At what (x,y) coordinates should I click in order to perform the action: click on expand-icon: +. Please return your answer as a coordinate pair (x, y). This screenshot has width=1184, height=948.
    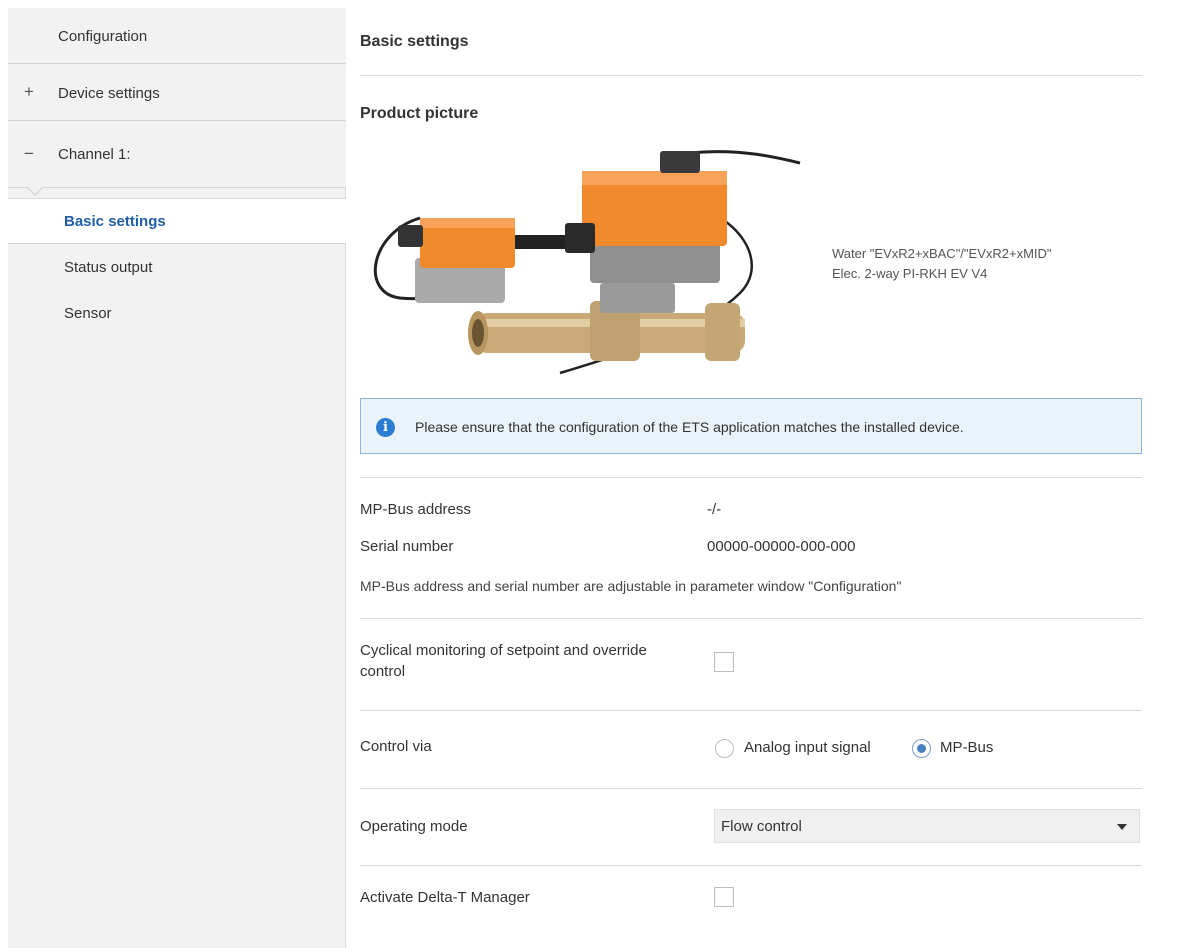
    Looking at the image, I should click on (29, 92).